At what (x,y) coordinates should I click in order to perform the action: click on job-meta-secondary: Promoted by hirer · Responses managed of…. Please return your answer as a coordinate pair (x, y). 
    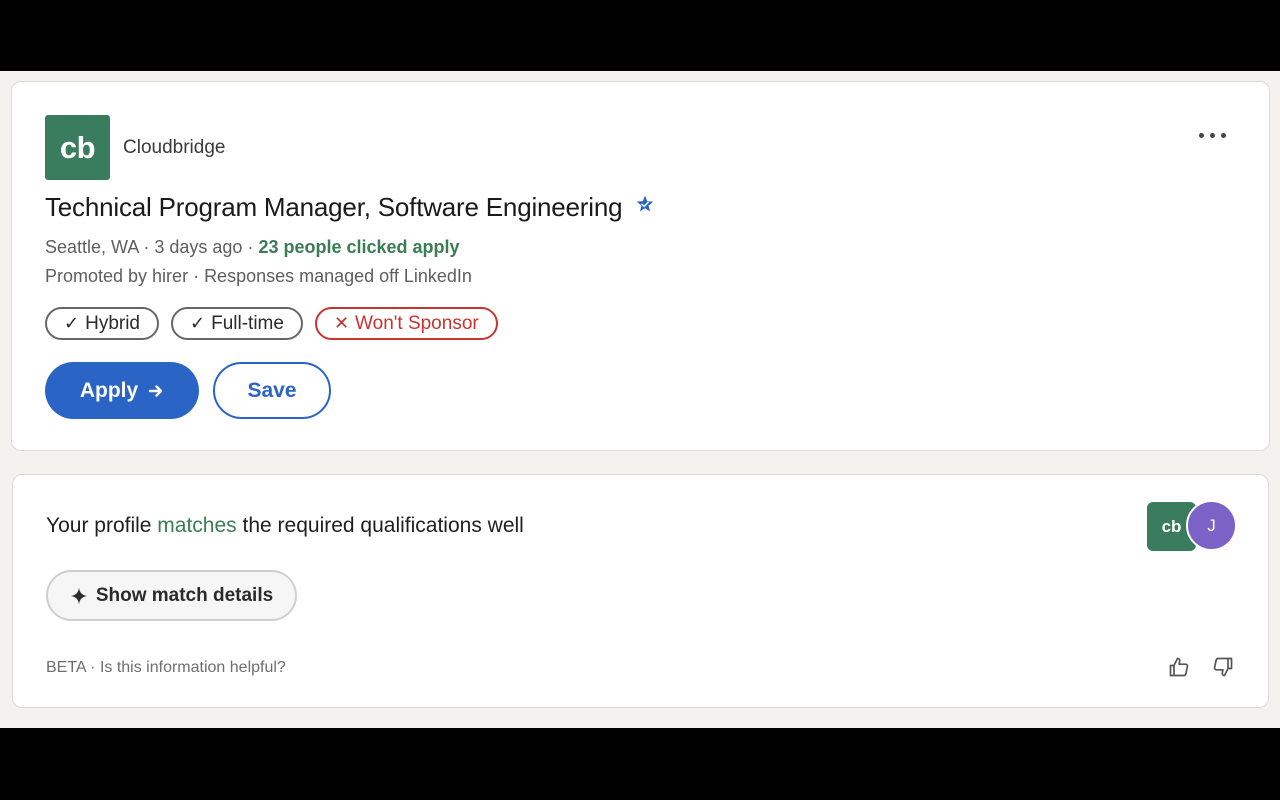
    Looking at the image, I should click on (258, 276).